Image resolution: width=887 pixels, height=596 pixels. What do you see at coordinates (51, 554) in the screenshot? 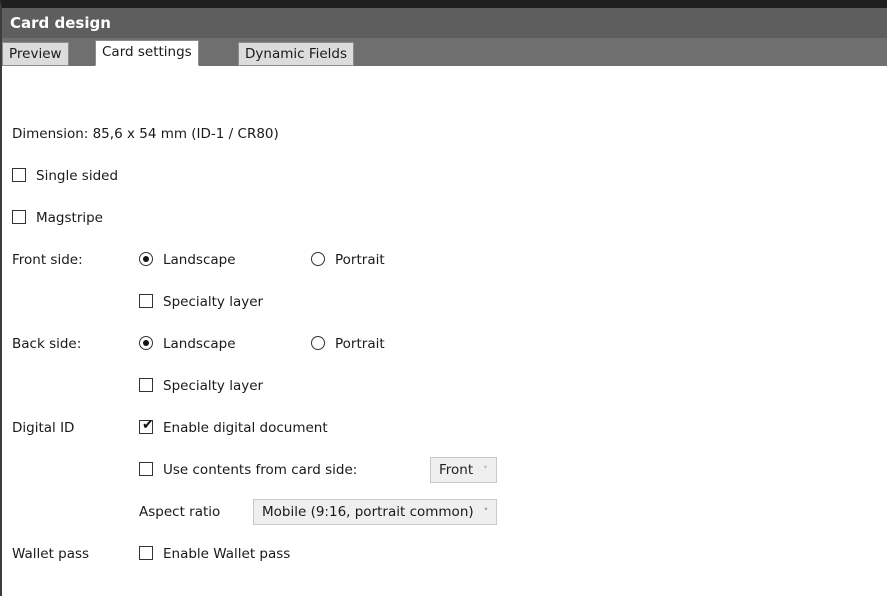
I see `wallet-pass-label: Wallet pass` at bounding box center [51, 554].